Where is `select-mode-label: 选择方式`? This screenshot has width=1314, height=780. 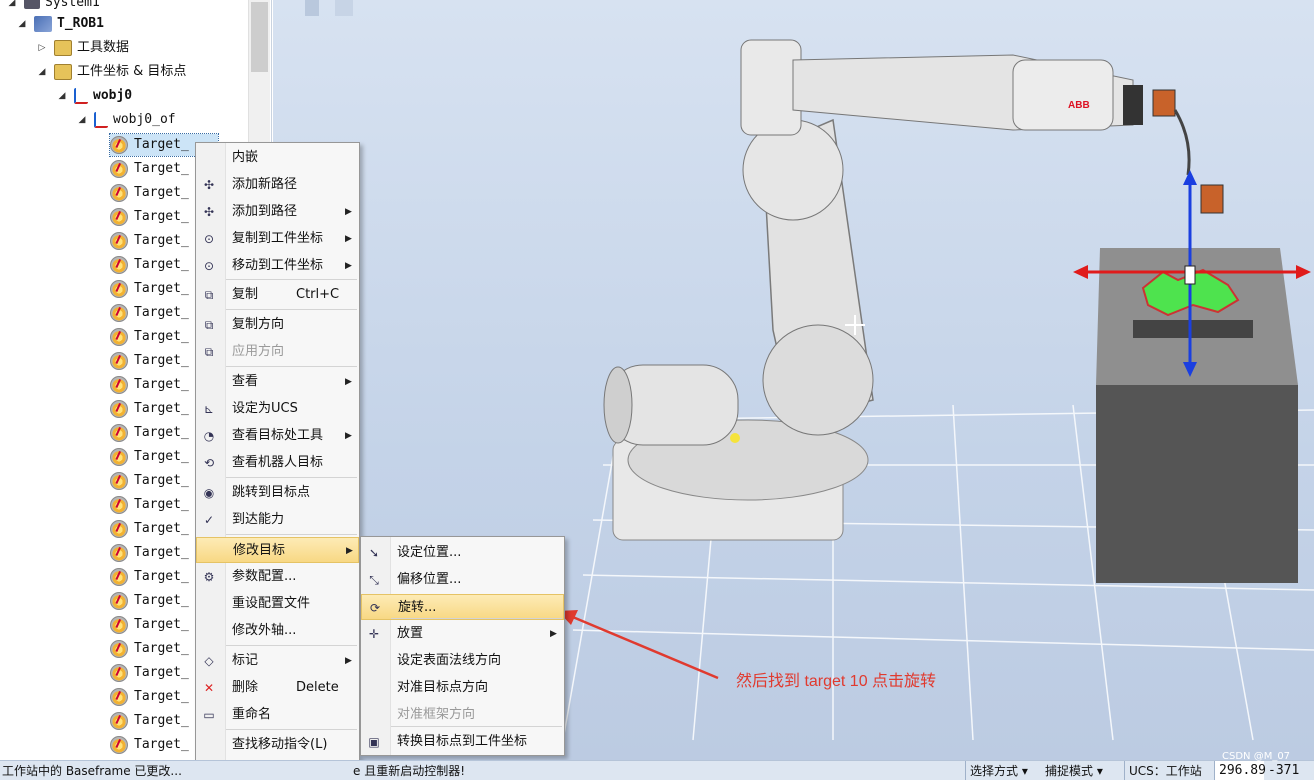
select-mode-label: 选择方式 is located at coordinates (994, 771).